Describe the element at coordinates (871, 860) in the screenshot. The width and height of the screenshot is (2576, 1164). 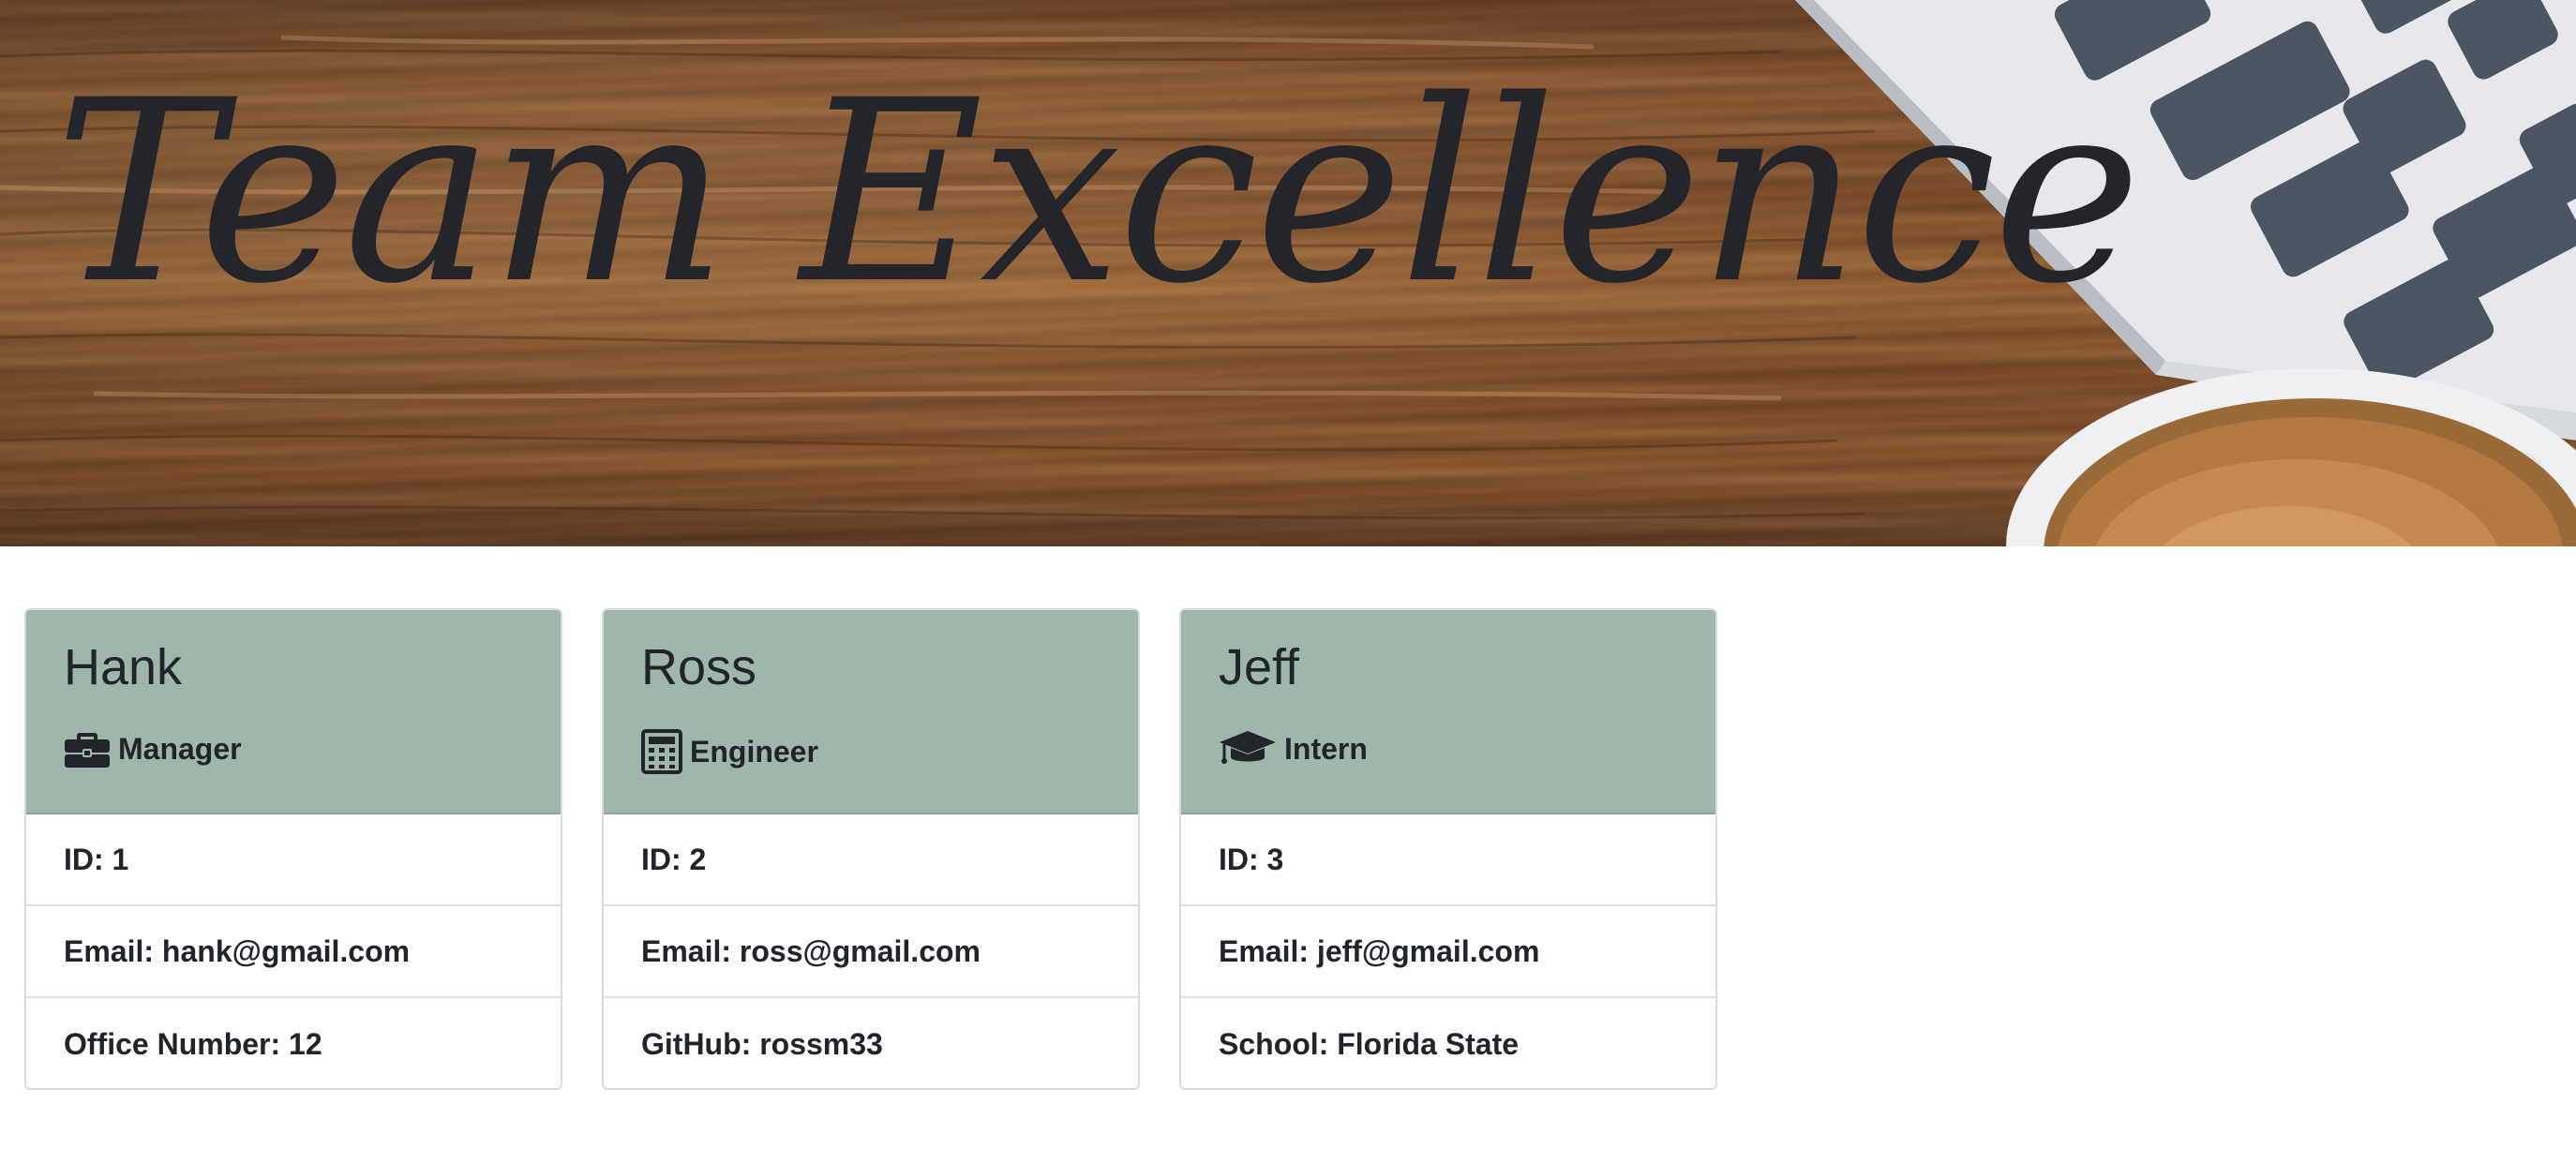
I see `employee-id: ID: 2` at that location.